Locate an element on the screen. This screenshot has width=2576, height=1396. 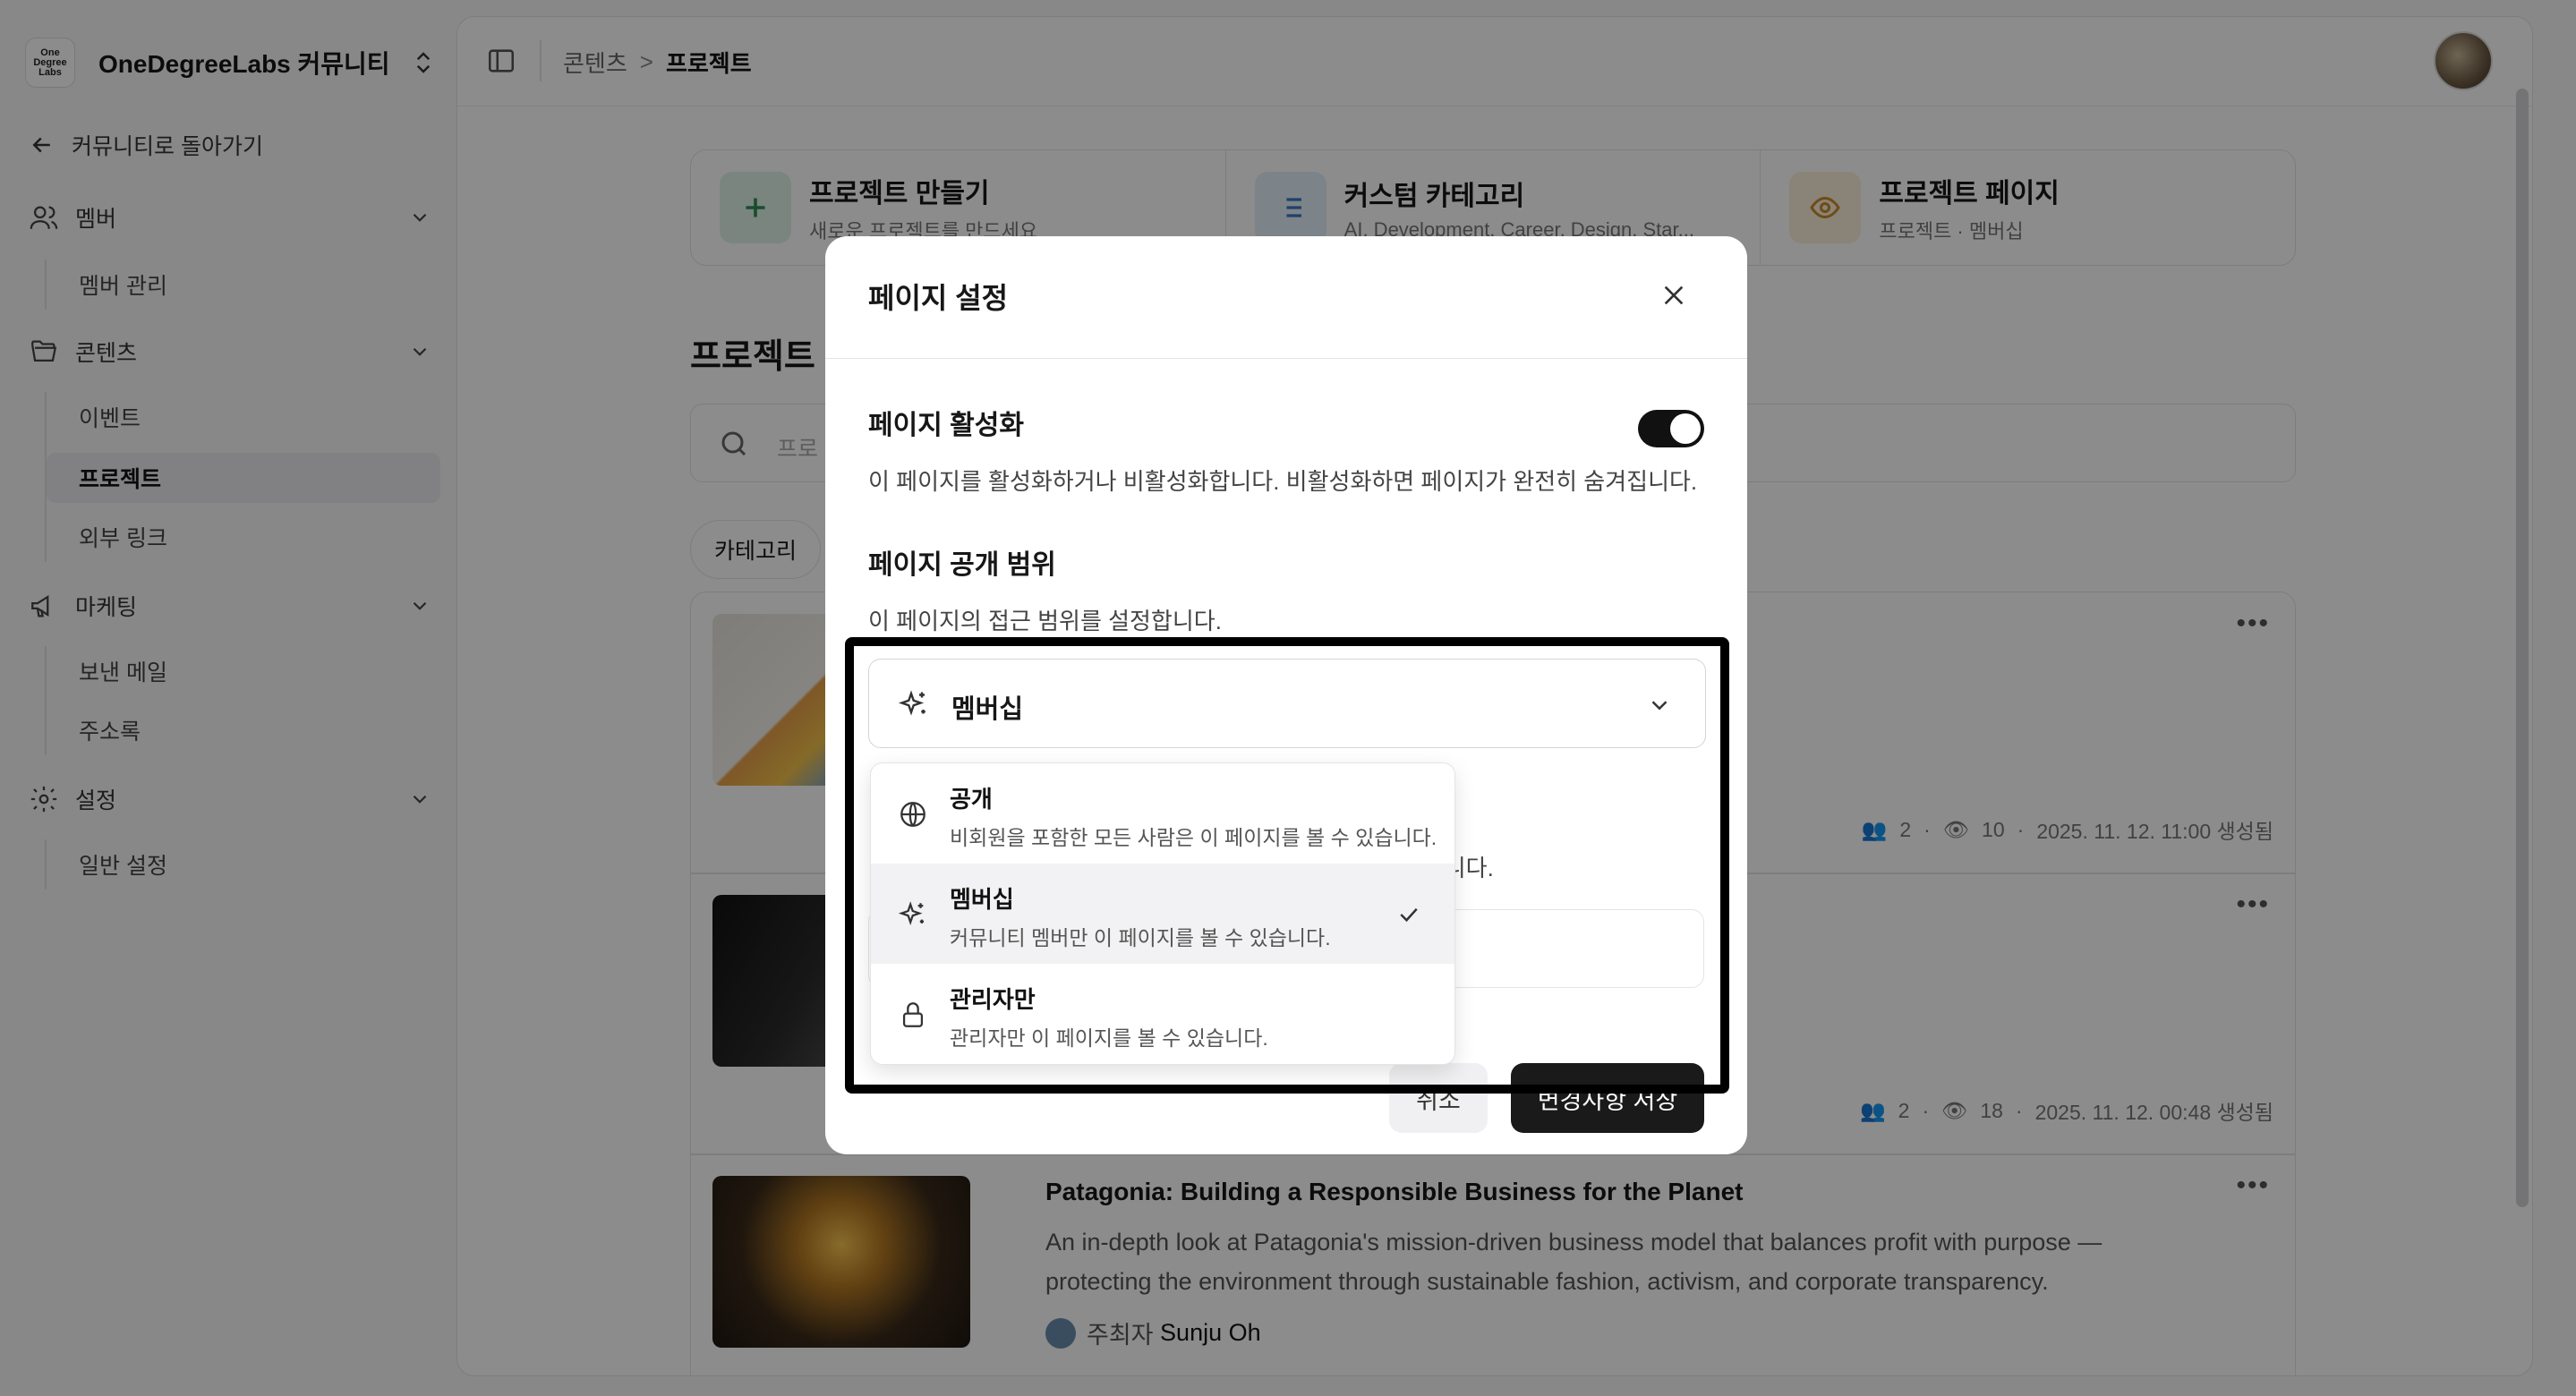
lock-icon is located at coordinates (913, 1014).